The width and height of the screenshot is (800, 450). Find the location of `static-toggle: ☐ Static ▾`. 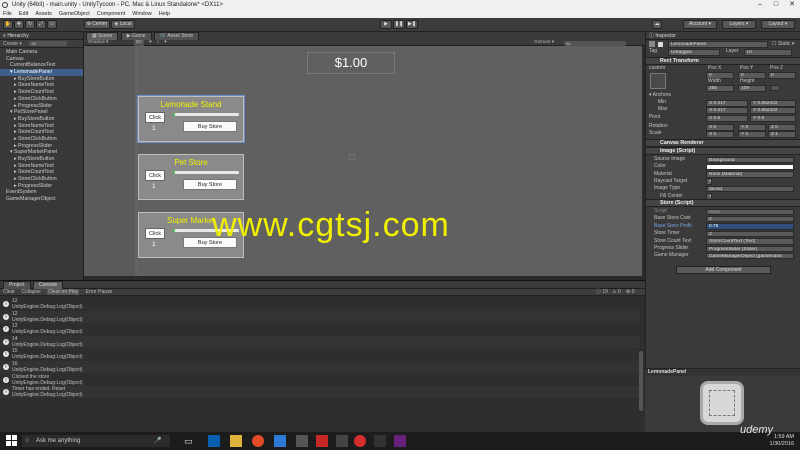

static-toggle: ☐ Static ▾ is located at coordinates (783, 45).